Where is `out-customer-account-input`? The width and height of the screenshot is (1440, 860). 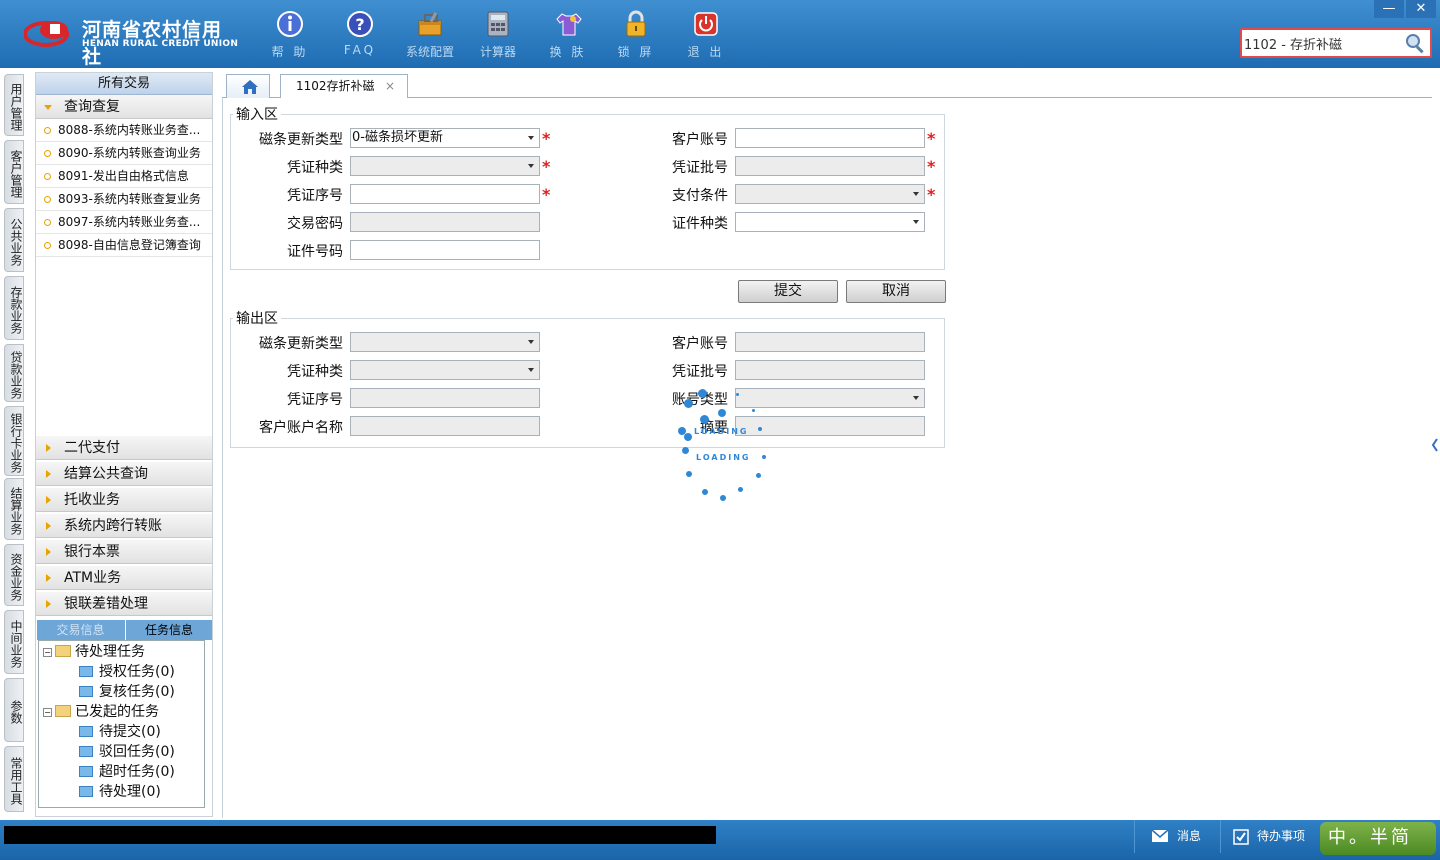
out-customer-account-input is located at coordinates (830, 342).